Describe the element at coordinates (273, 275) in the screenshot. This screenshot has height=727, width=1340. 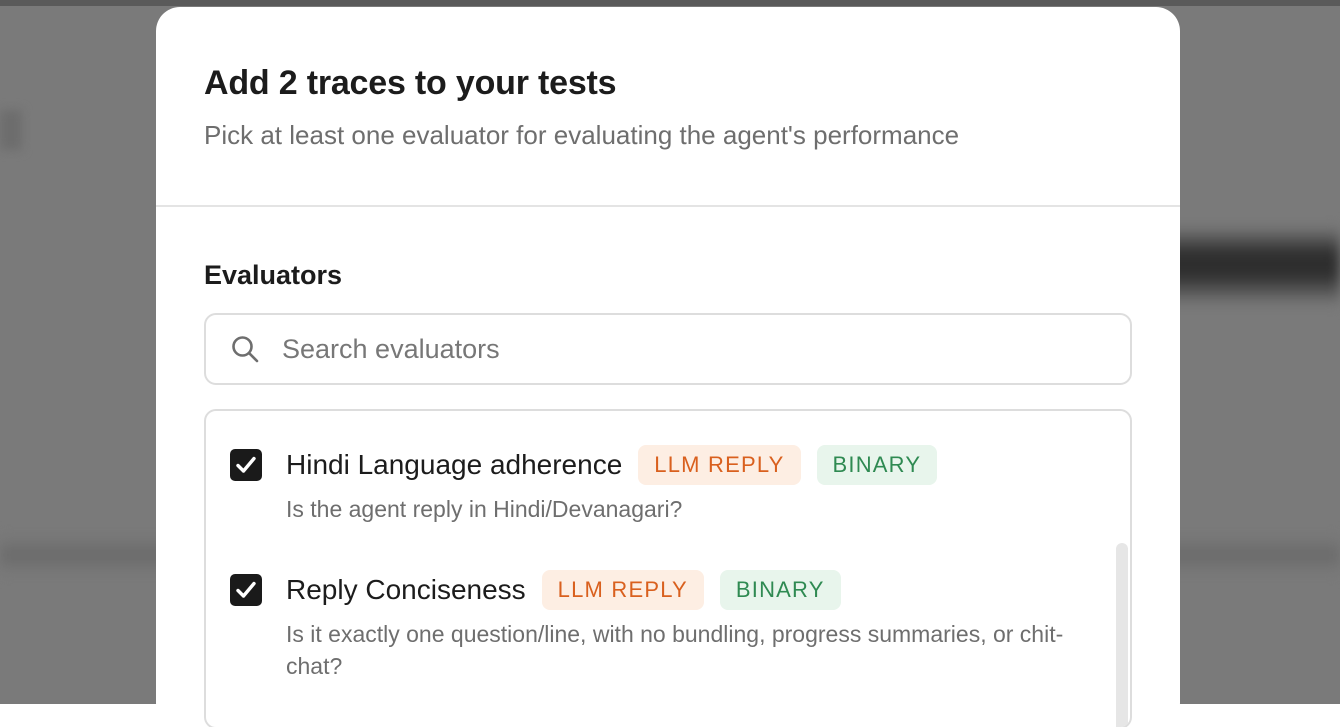
I see `evaluators-label: Evaluators` at that location.